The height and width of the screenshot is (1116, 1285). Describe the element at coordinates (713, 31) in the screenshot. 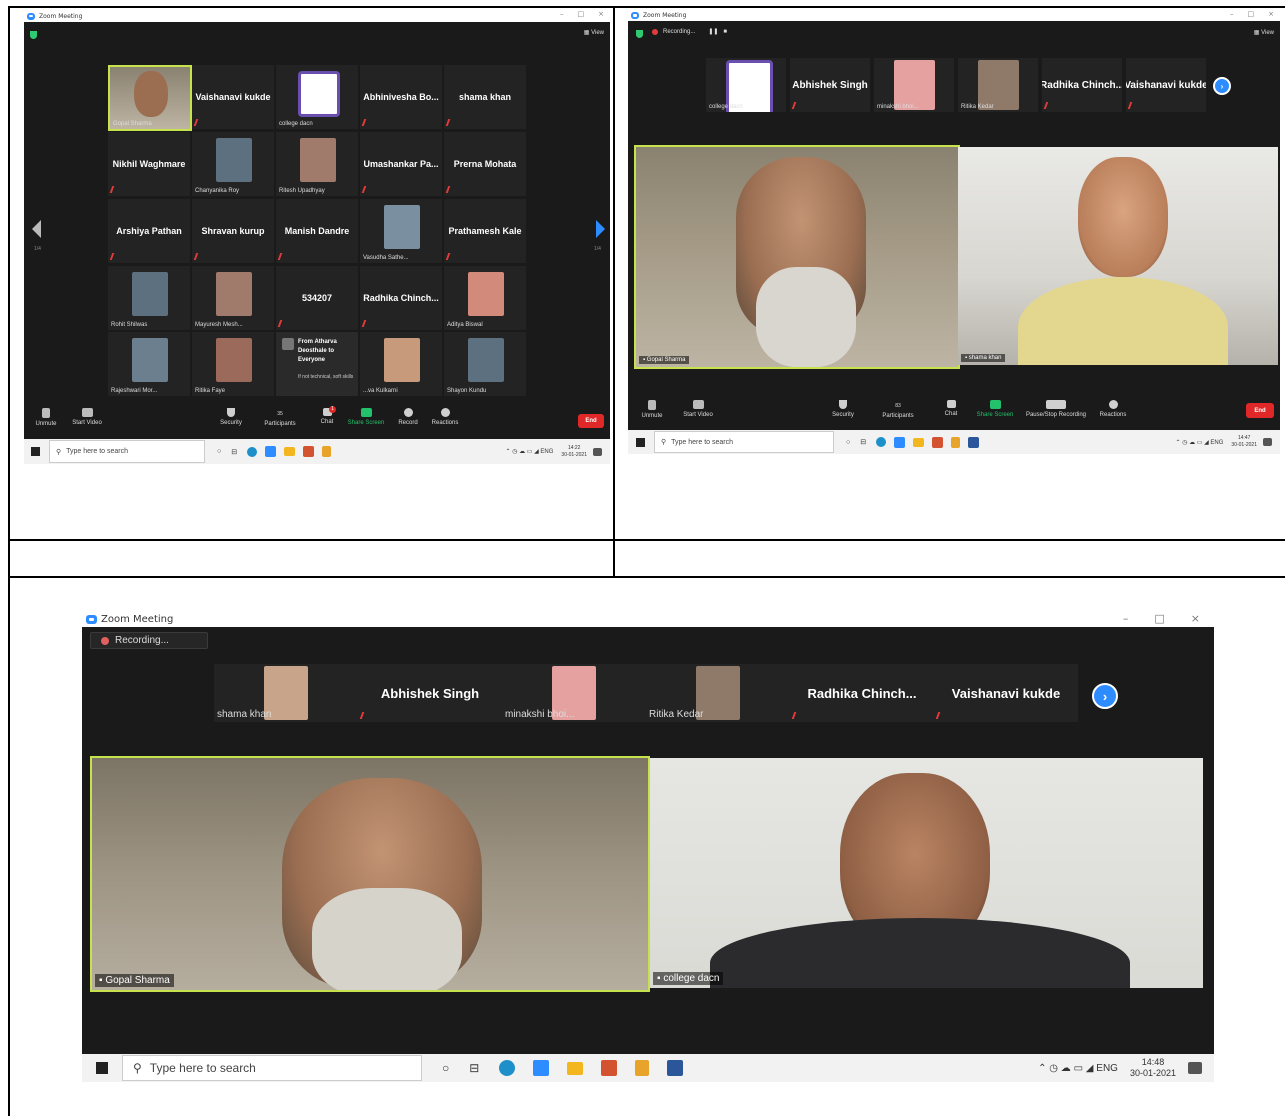

I see `pause-recording-icon: ❚❚` at that location.